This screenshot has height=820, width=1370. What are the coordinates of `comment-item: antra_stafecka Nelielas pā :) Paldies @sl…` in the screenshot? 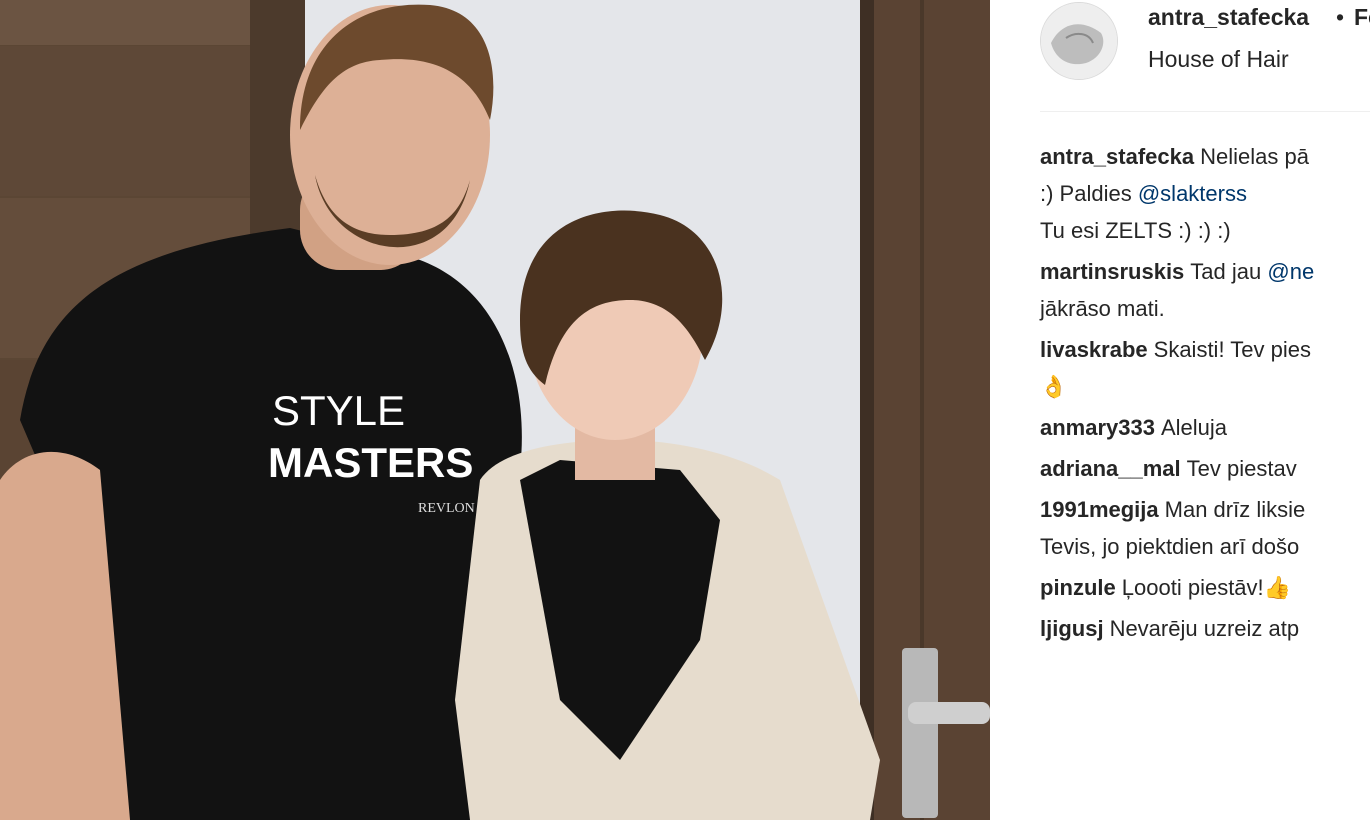 It's located at (1205, 193).